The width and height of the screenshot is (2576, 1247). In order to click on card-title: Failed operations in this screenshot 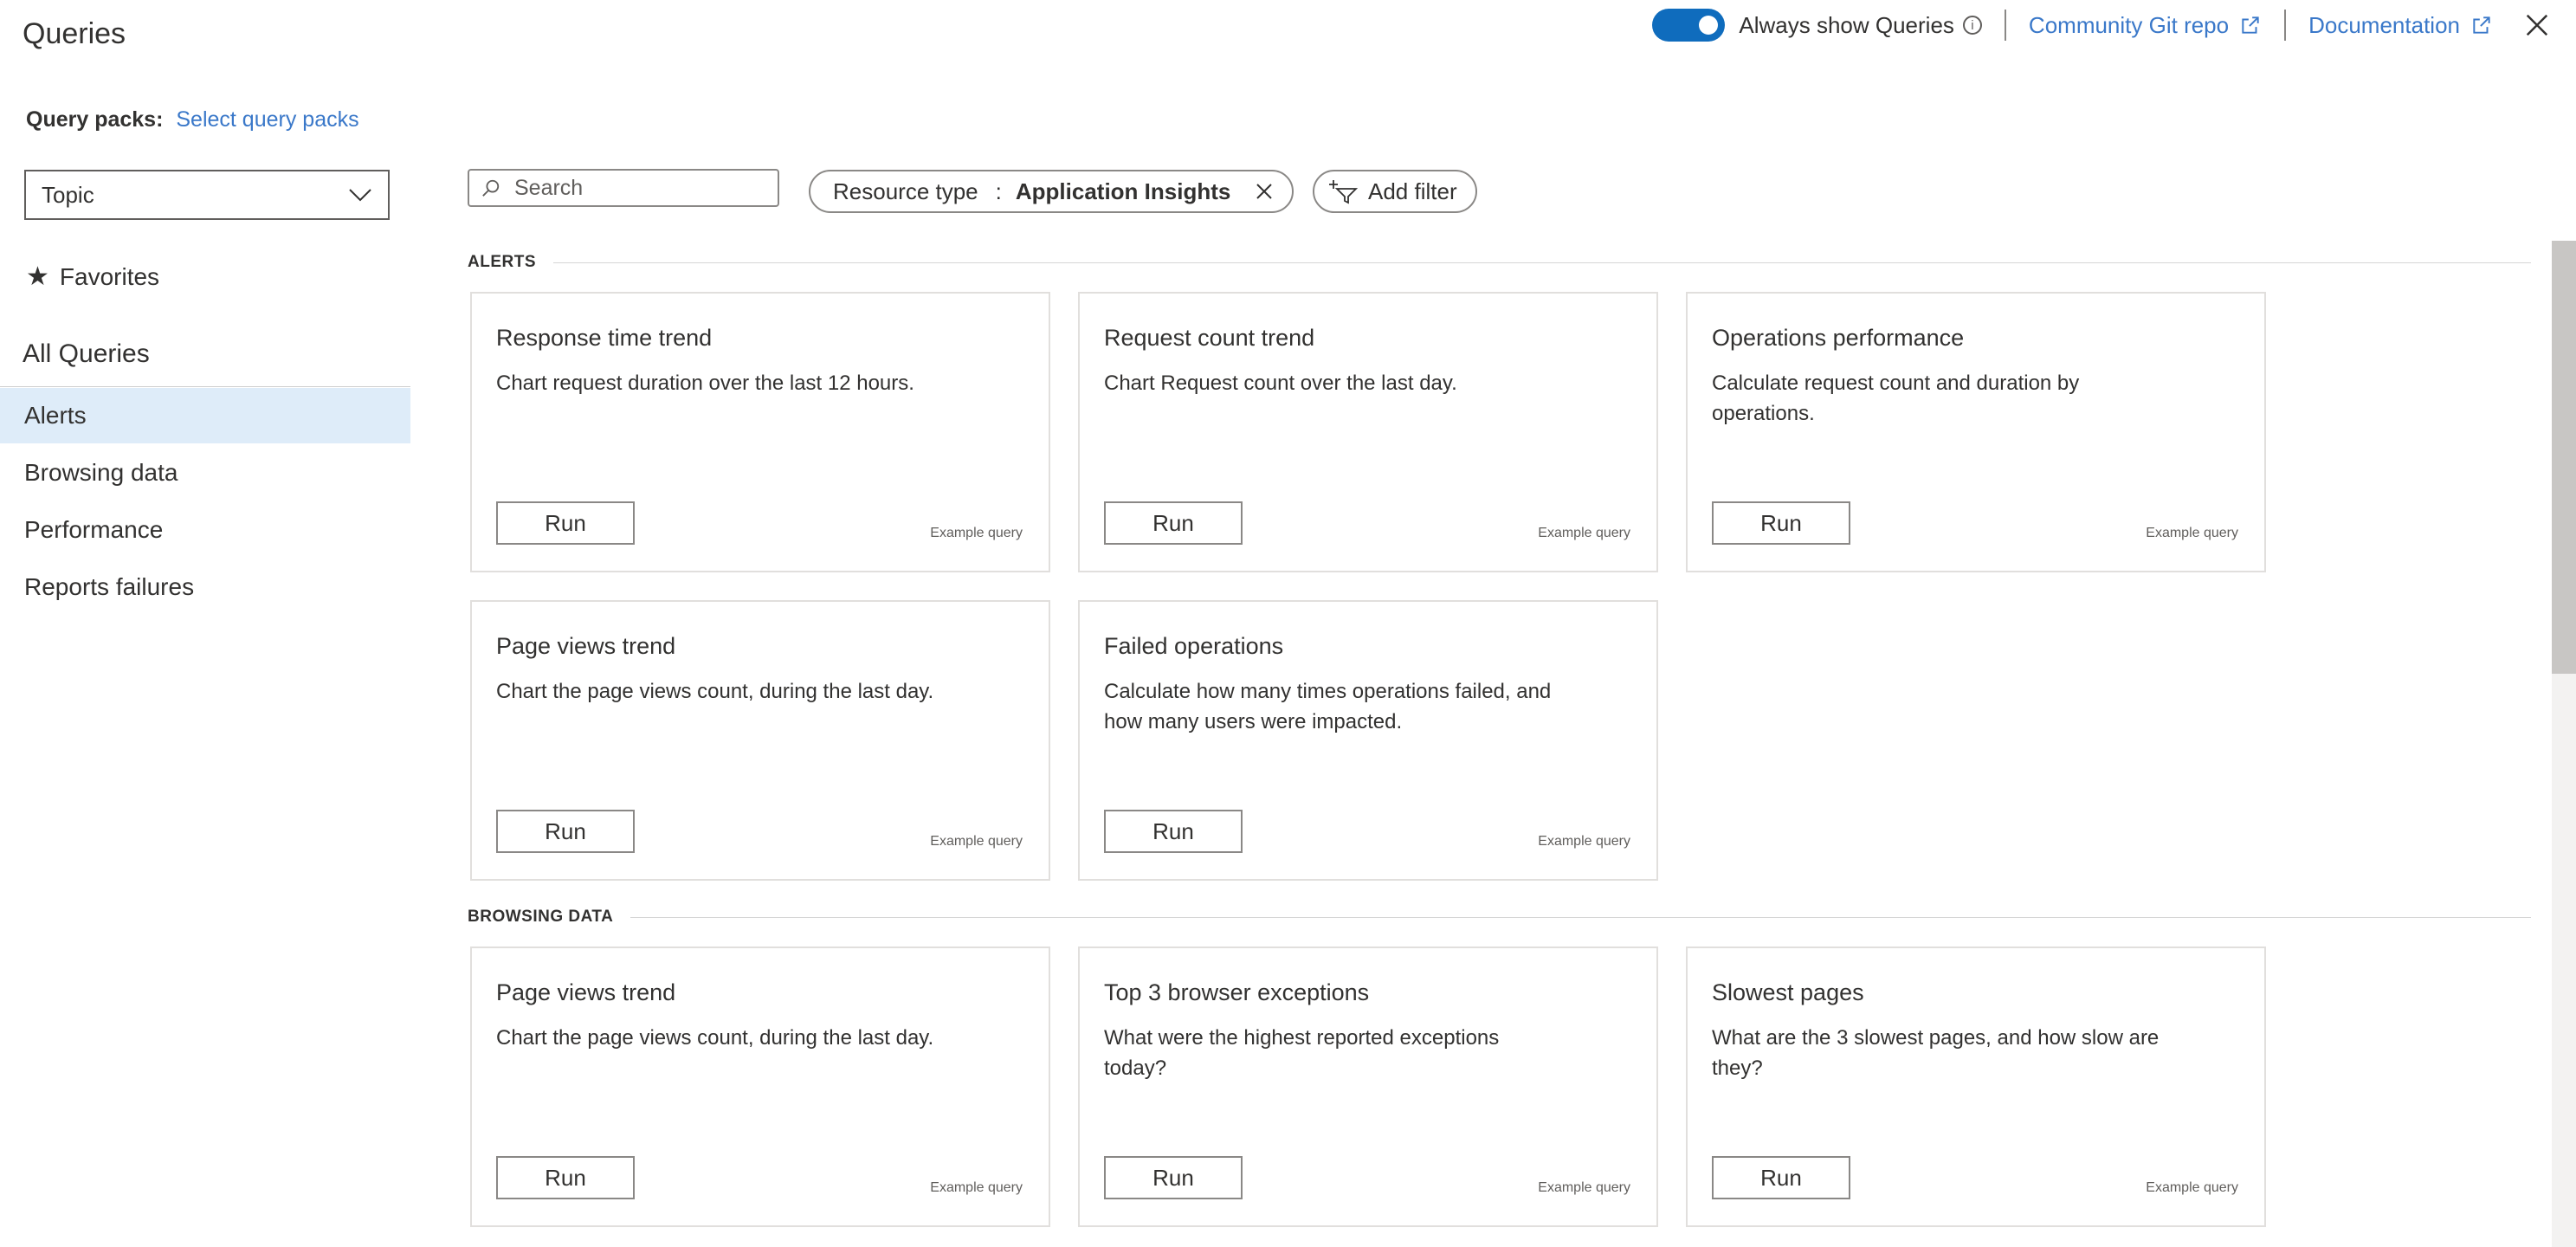, I will do `click(1194, 646)`.